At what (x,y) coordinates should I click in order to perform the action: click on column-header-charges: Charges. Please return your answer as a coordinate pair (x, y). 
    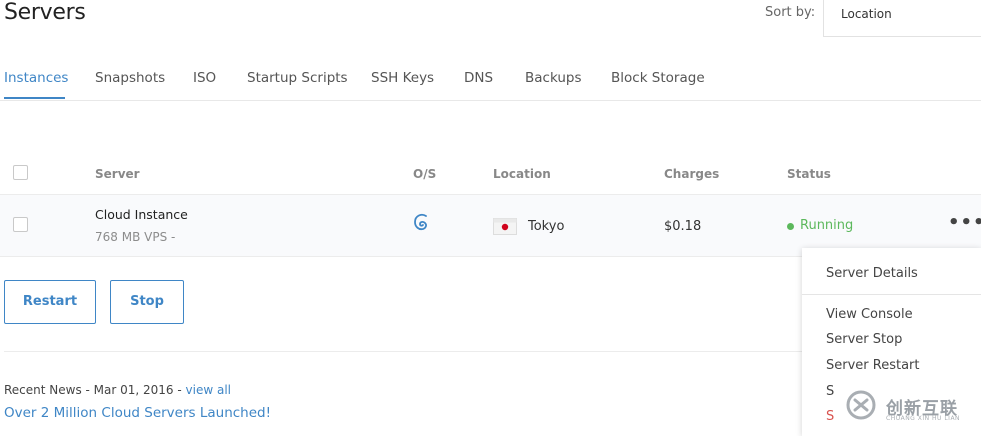
    Looking at the image, I should click on (692, 174).